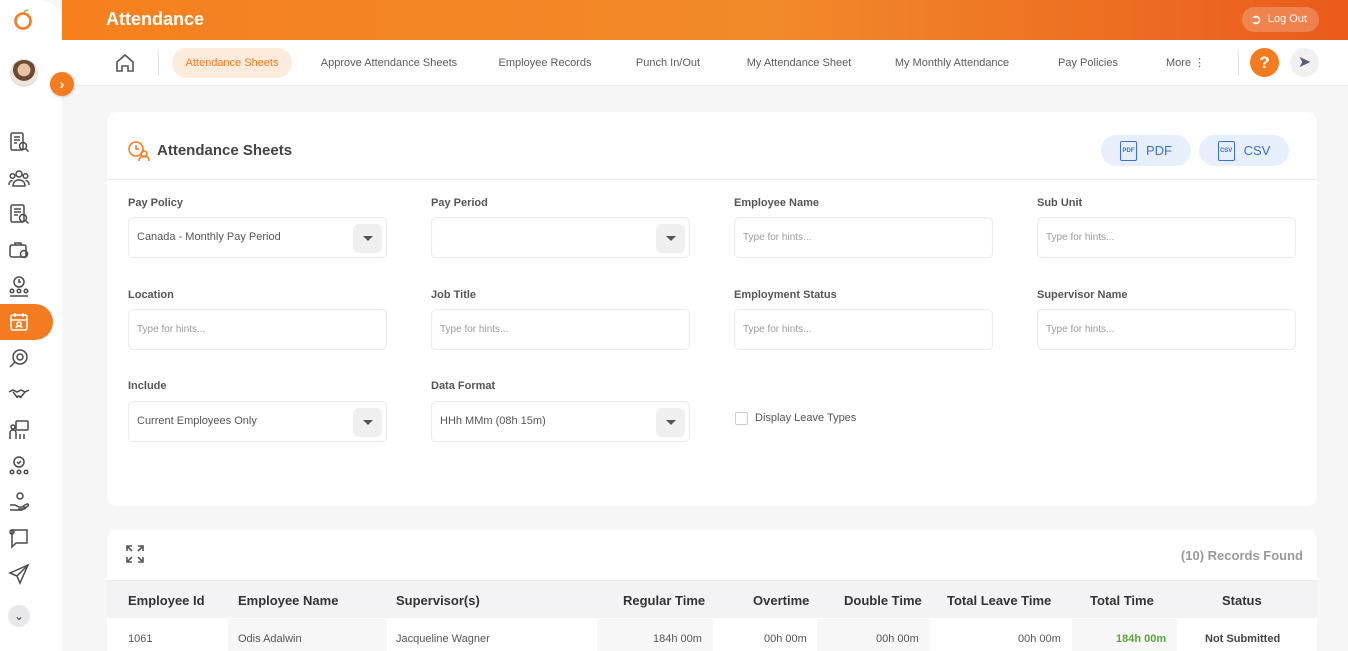  I want to click on column-header: Total Time, so click(1122, 600).